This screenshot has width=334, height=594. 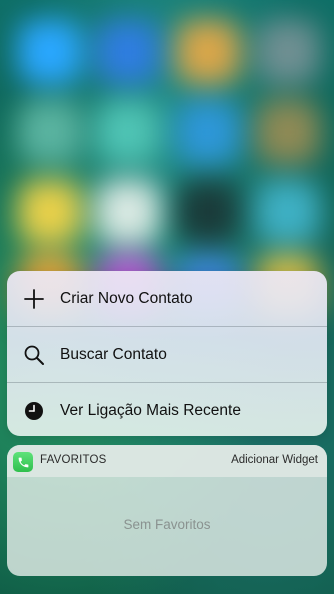 What do you see at coordinates (23, 462) in the screenshot?
I see `phone-icon` at bounding box center [23, 462].